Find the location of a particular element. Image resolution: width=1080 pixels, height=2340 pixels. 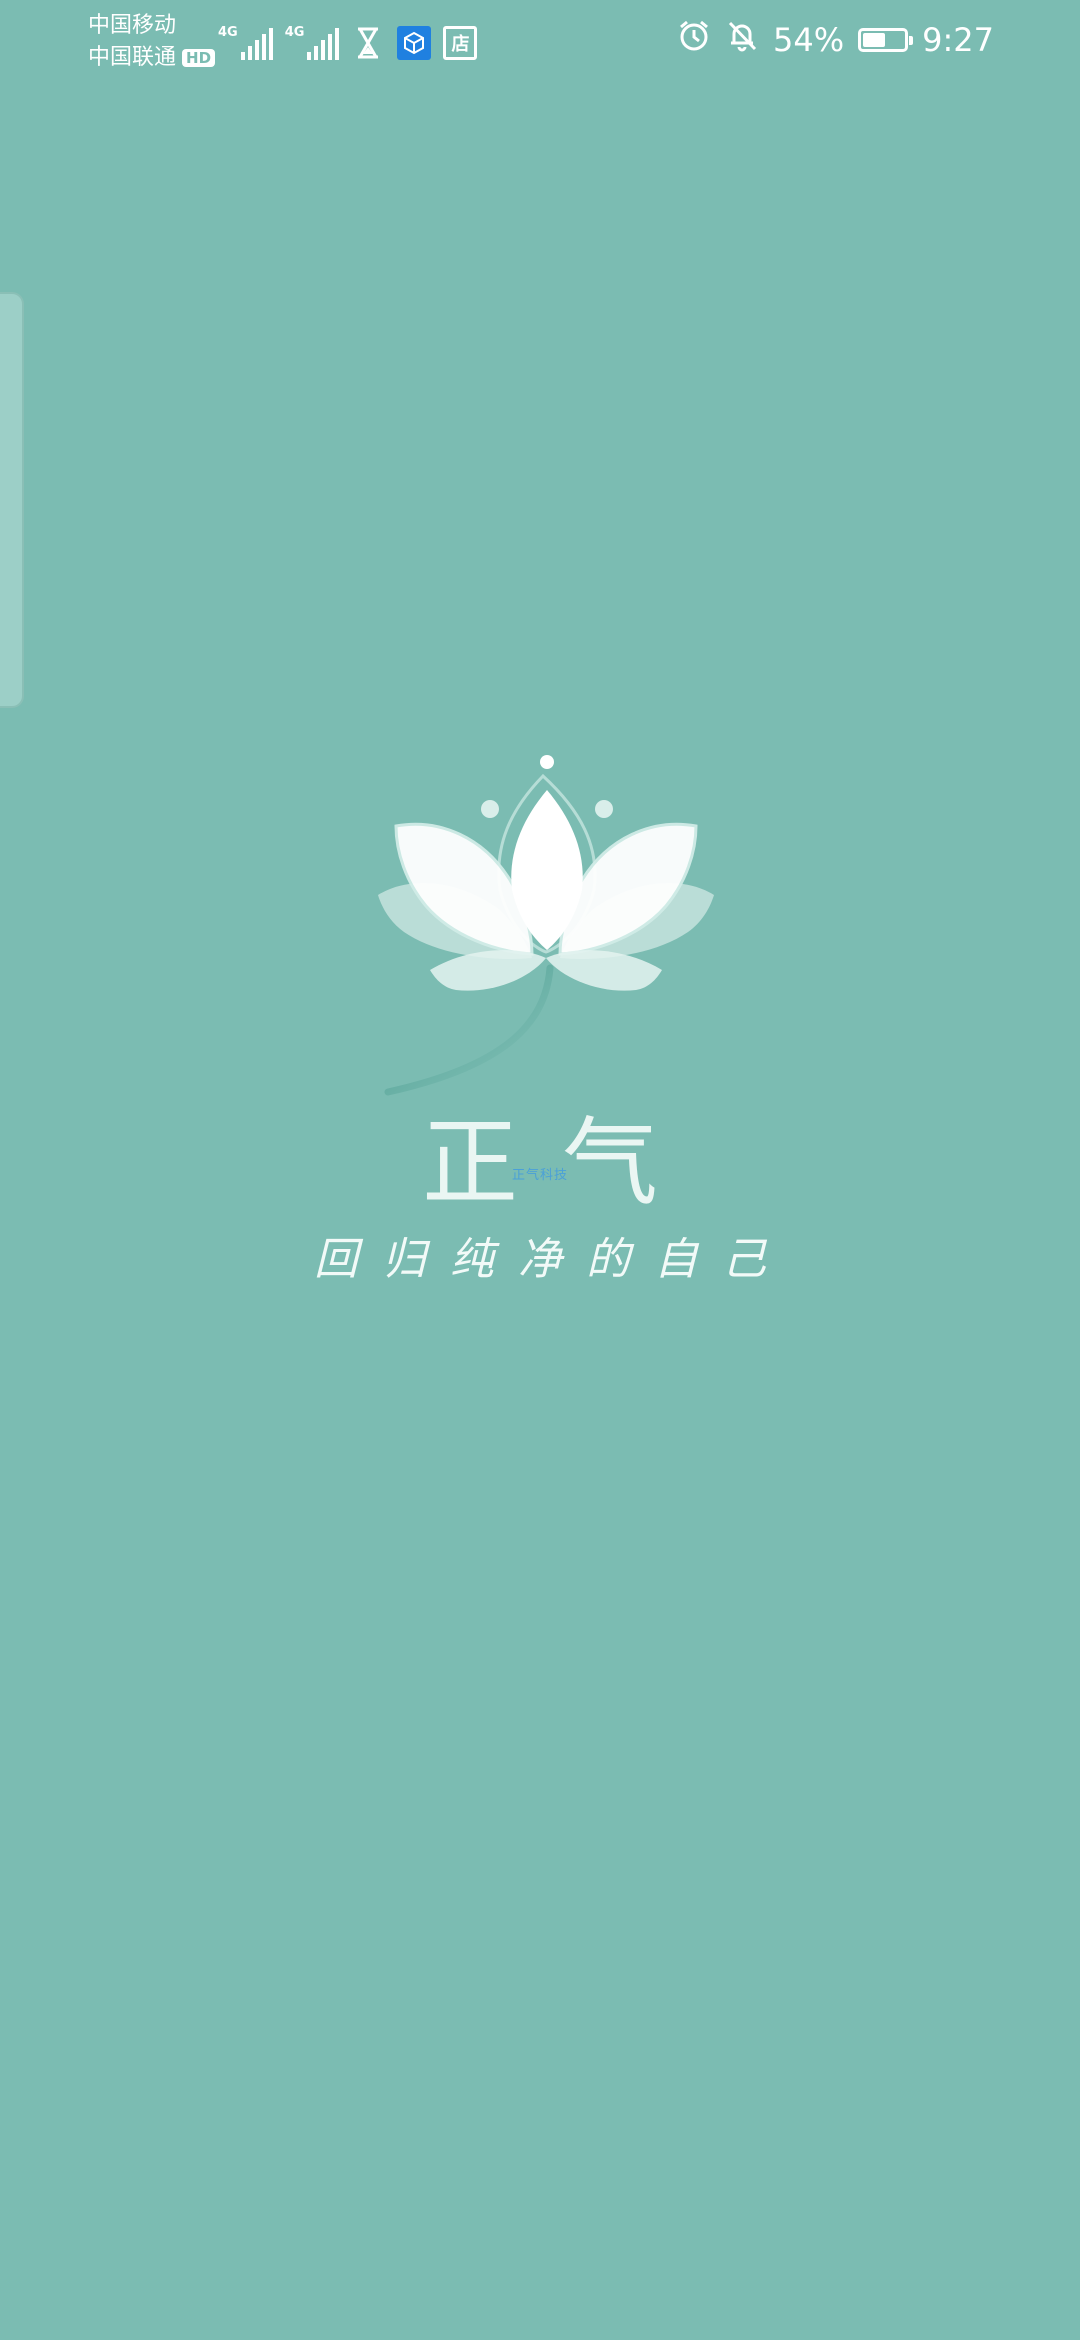

alarm-clock-icon is located at coordinates (694, 40).